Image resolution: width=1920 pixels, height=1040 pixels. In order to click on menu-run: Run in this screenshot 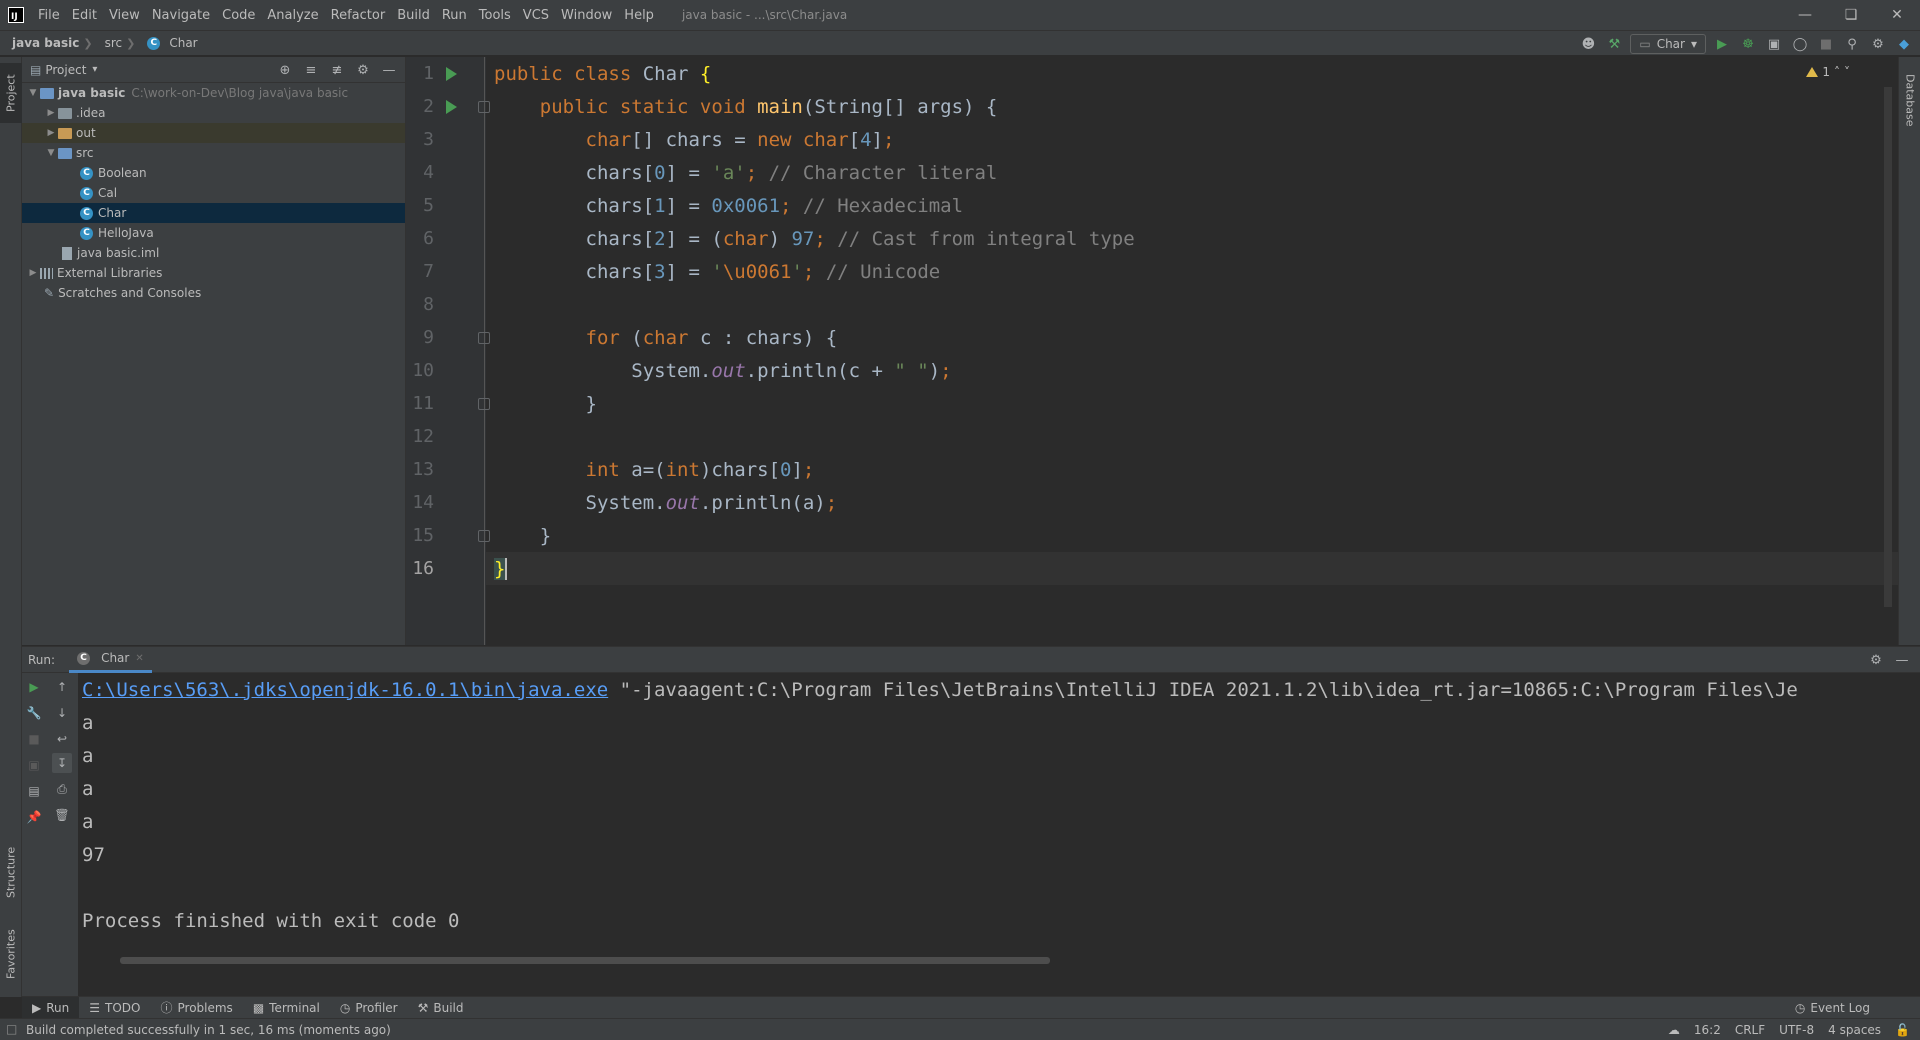, I will do `click(454, 15)`.